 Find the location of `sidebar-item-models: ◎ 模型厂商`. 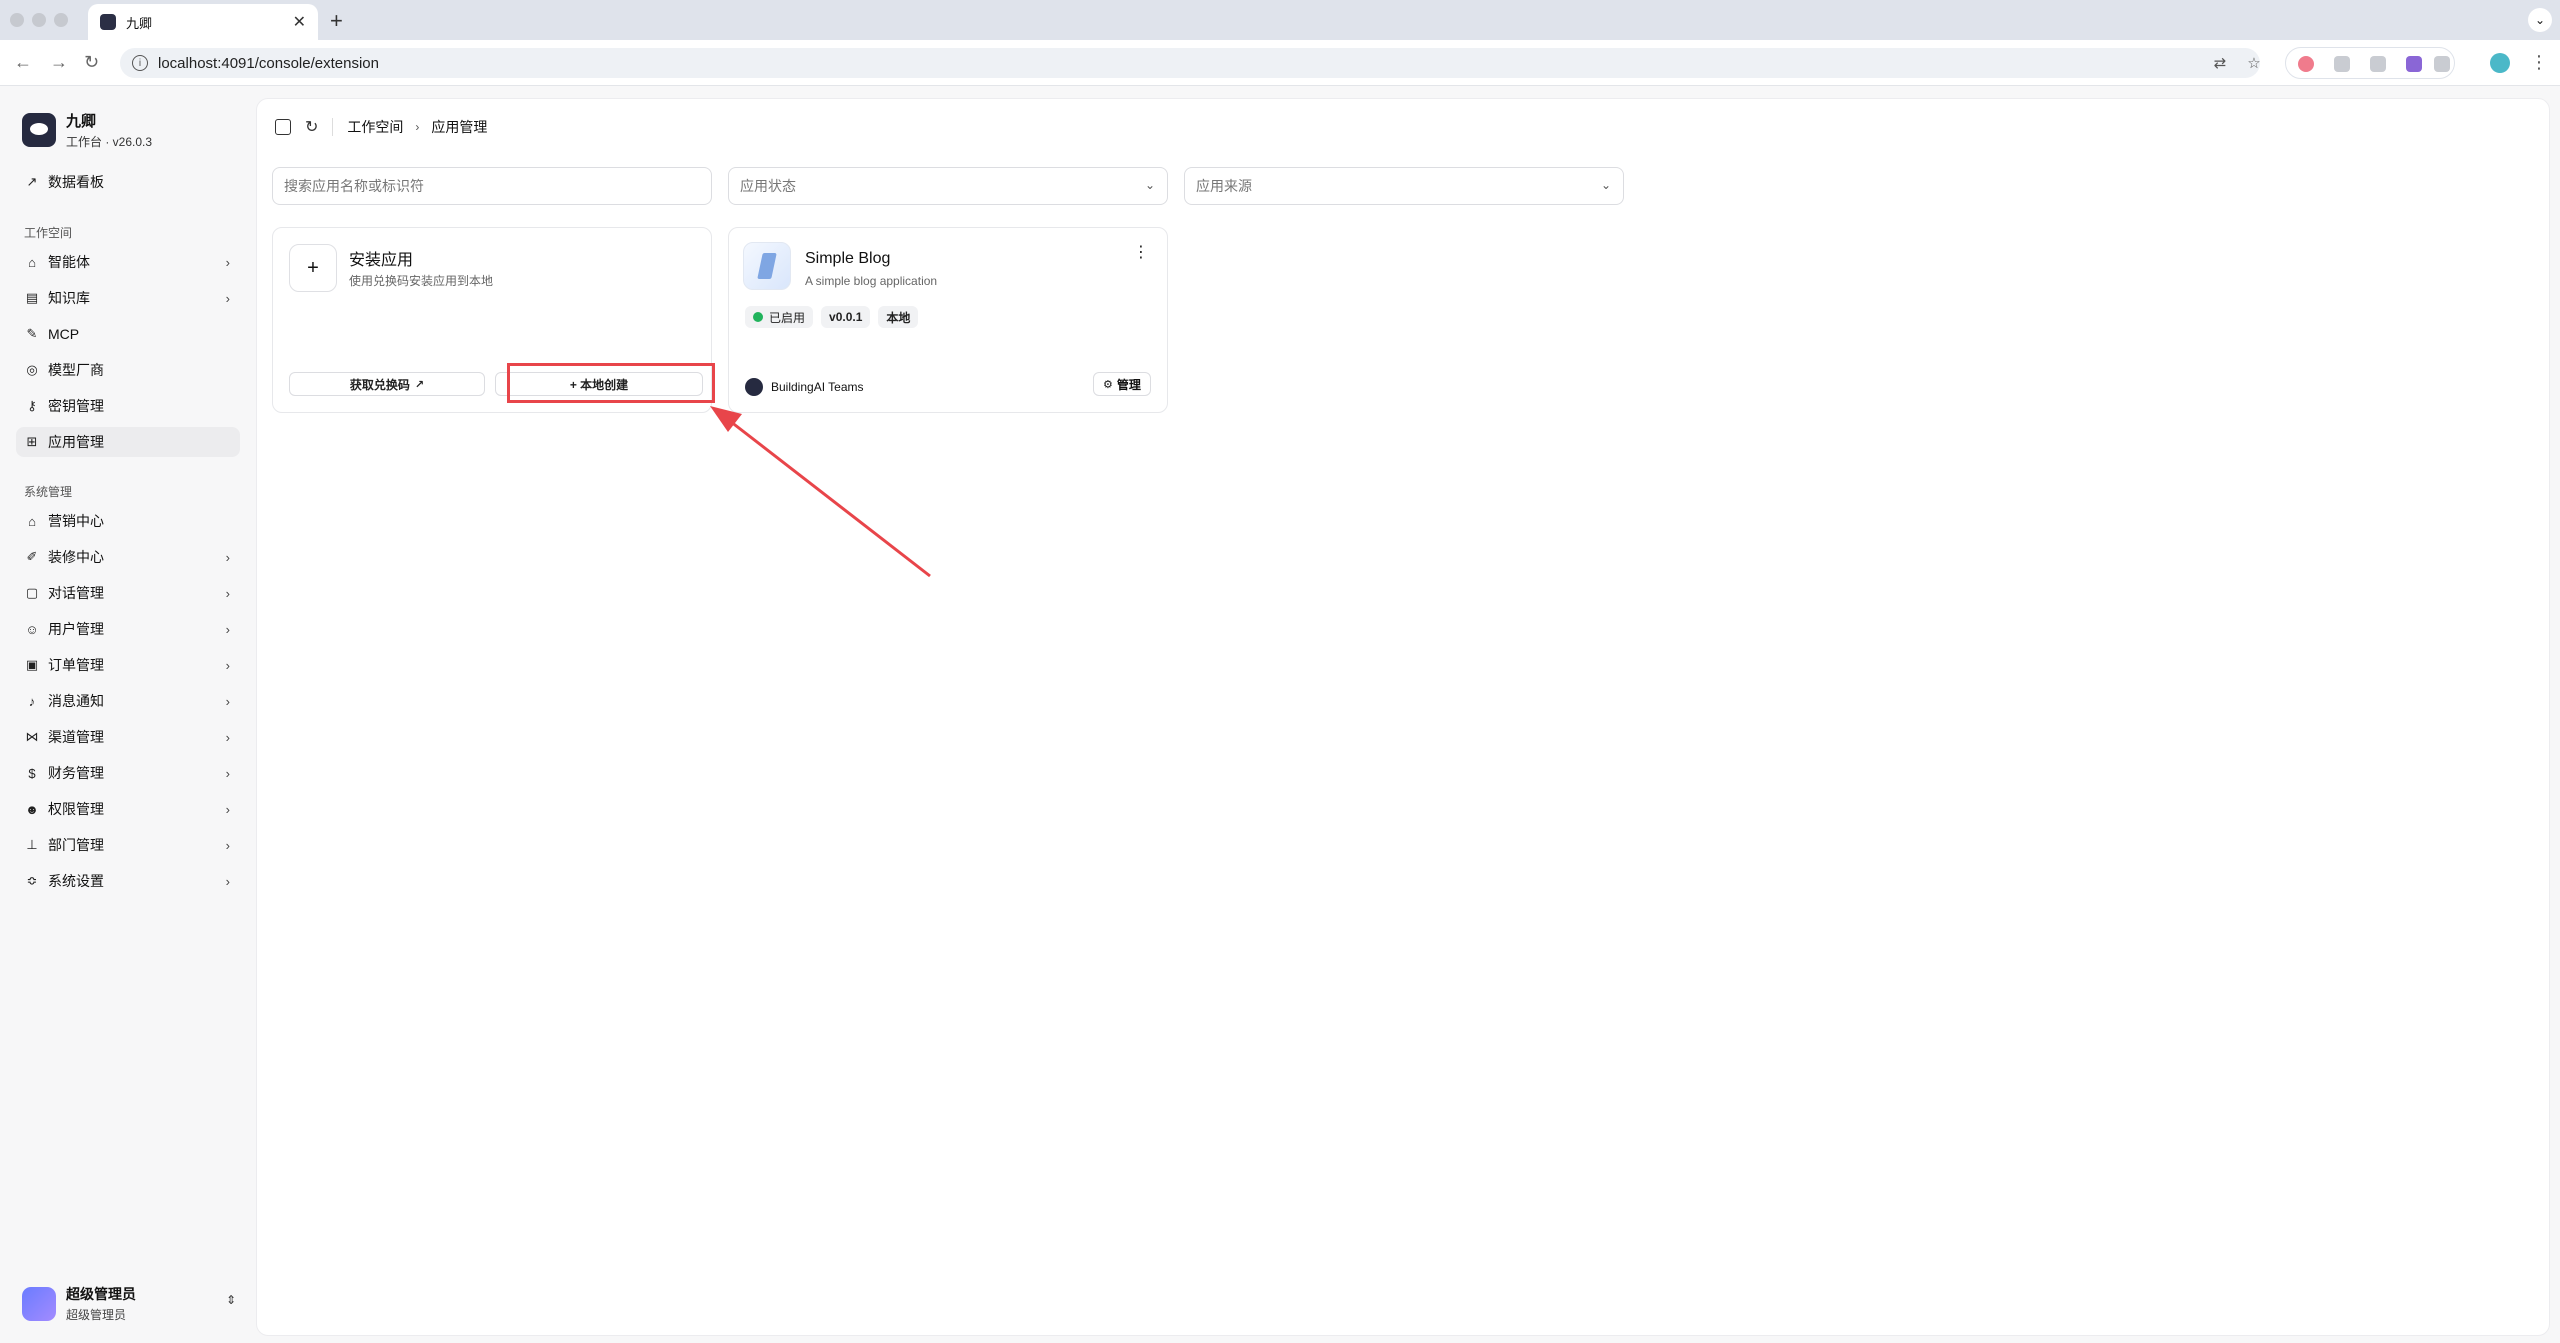

sidebar-item-models: ◎ 模型厂商 is located at coordinates (128, 370).